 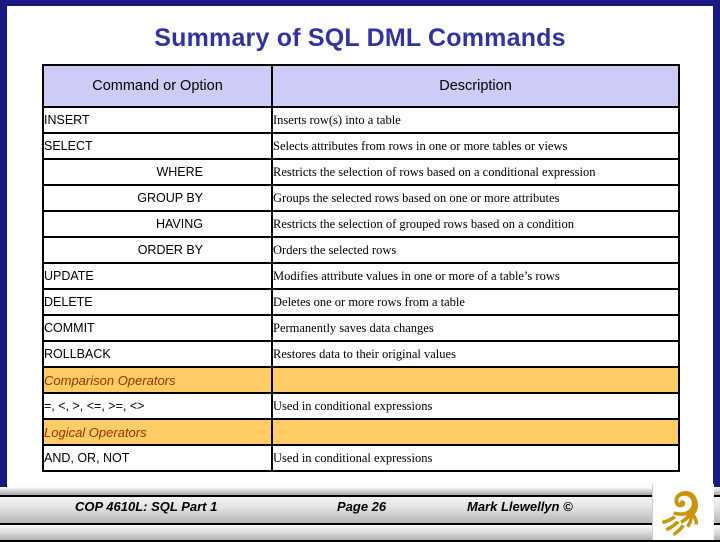 What do you see at coordinates (157, 276) in the screenshot?
I see `cell-command: UPDATE` at bounding box center [157, 276].